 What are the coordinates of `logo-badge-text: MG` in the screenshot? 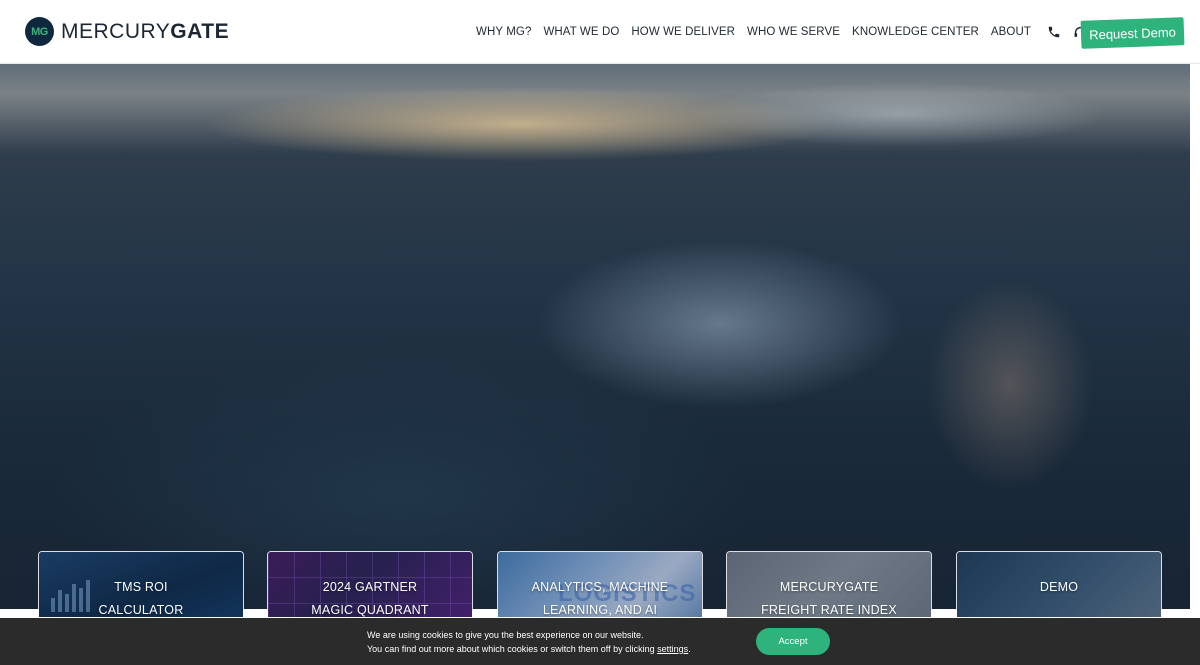 It's located at (39, 31).